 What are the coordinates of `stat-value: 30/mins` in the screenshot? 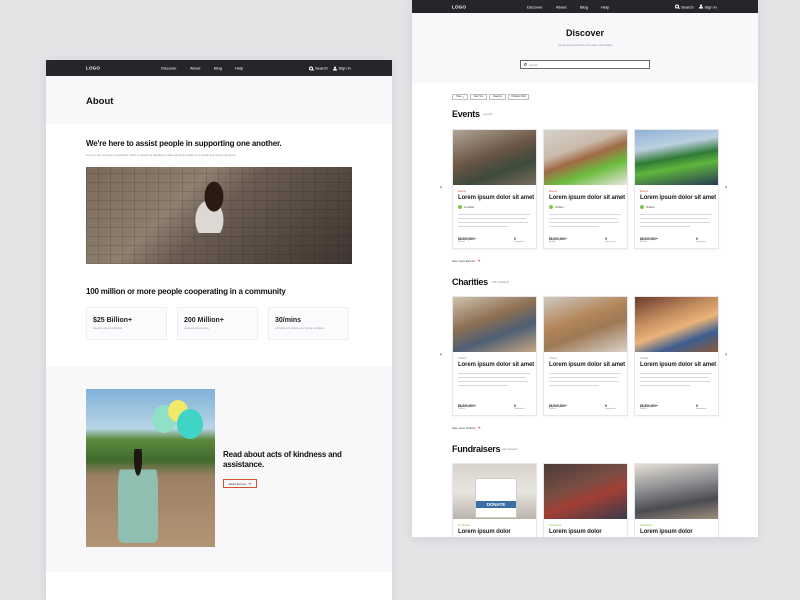 It's located at (288, 320).